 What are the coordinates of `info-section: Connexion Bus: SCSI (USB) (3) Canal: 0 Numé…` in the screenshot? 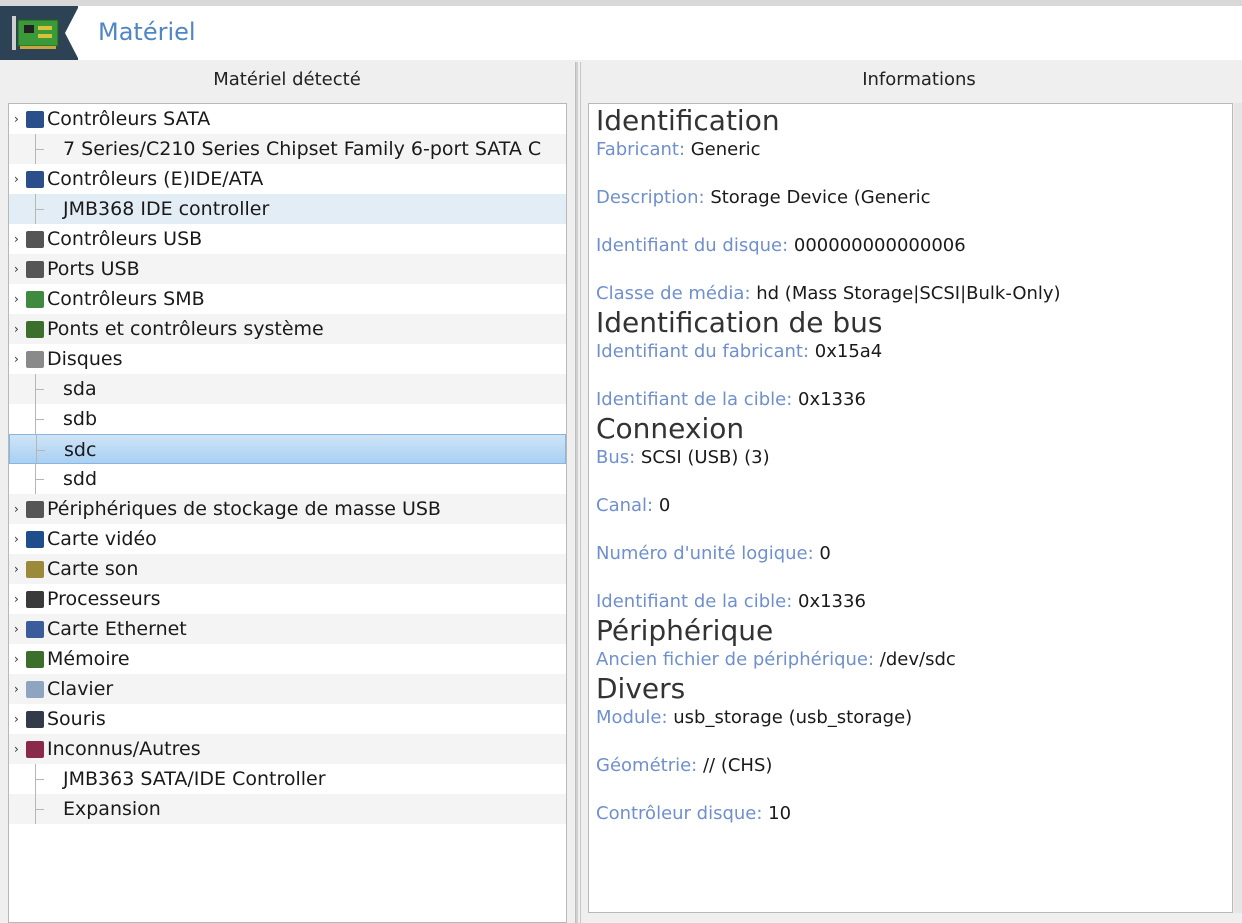 It's located at (911, 513).